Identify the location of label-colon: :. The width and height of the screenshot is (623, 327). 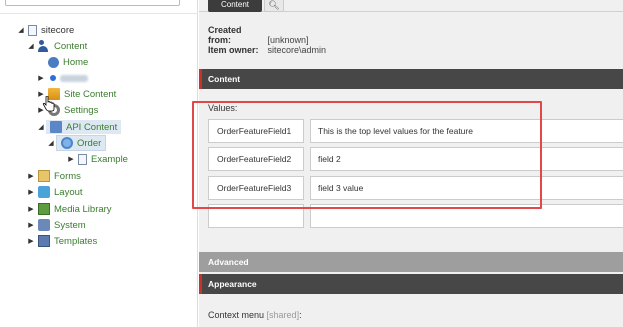
(300, 315).